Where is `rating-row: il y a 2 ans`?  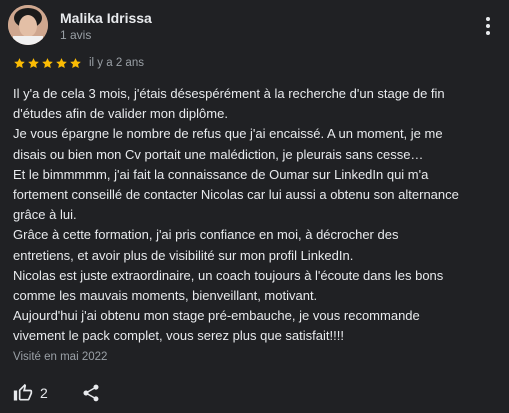
rating-row: il y a 2 ans is located at coordinates (78, 63).